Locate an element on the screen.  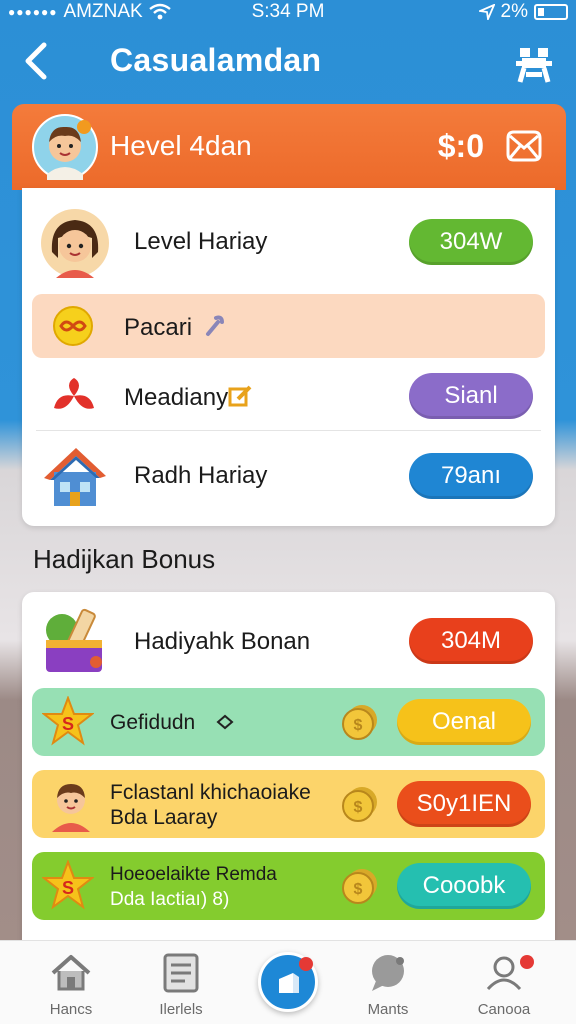
home-icon is located at coordinates (71, 973).